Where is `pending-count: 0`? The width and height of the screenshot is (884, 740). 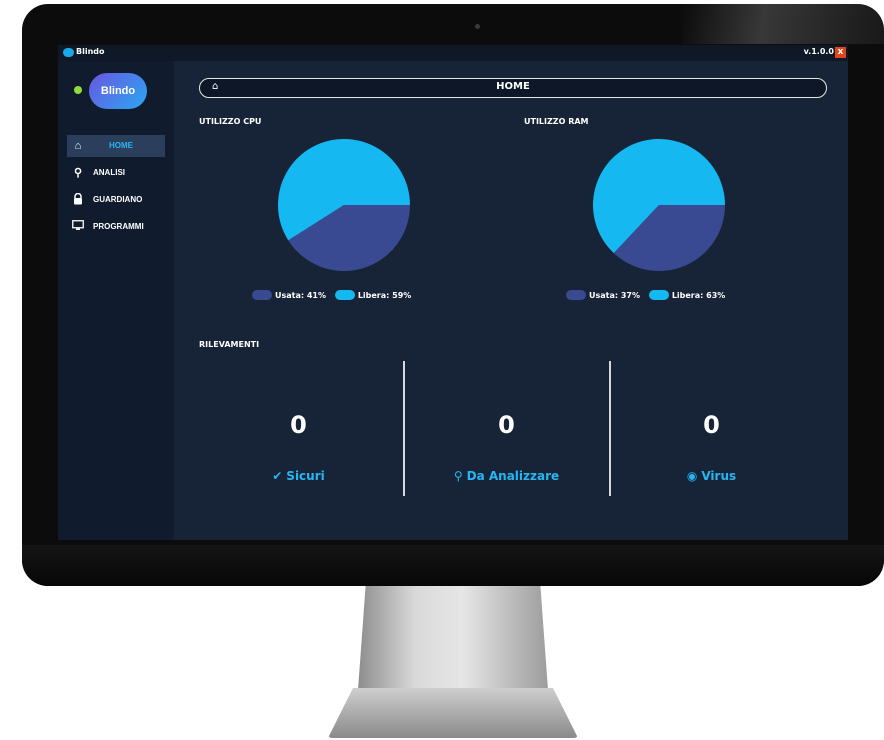
pending-count: 0 is located at coordinates (506, 425).